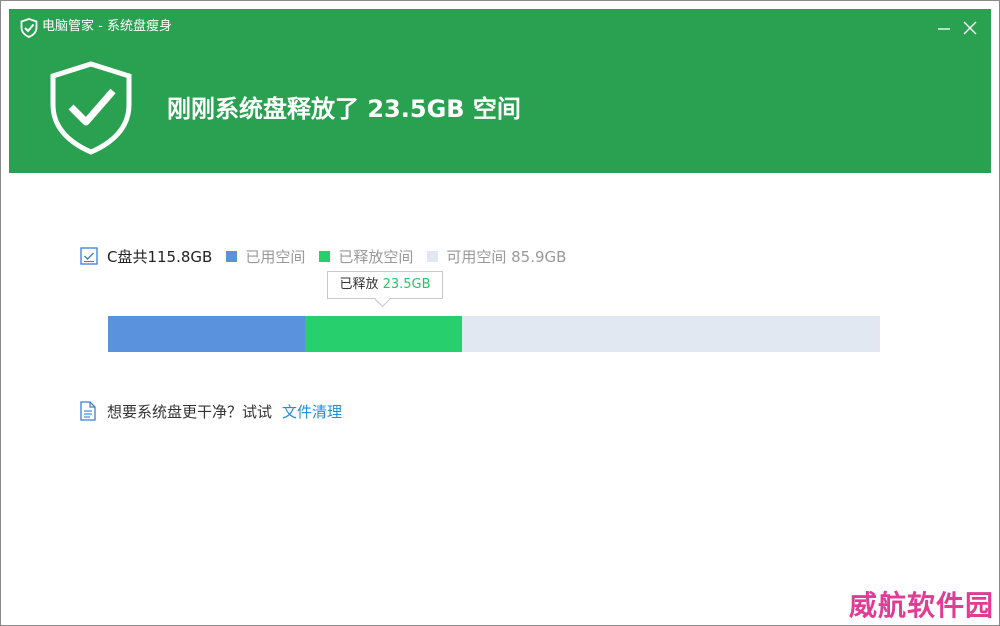  What do you see at coordinates (922, 605) in the screenshot?
I see `watermark: 威航软件园` at bounding box center [922, 605].